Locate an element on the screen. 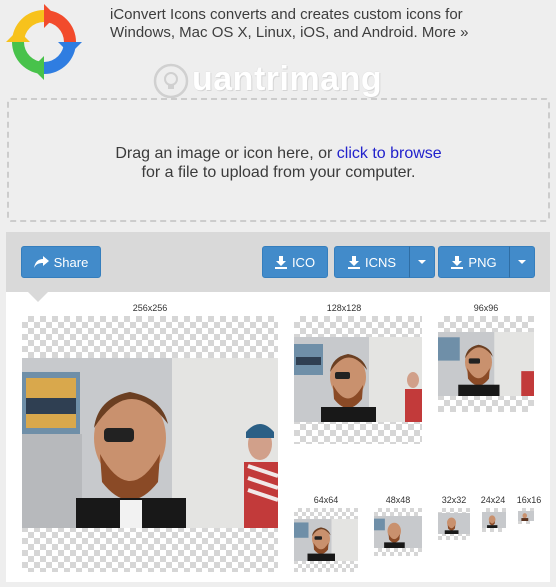 The width and height of the screenshot is (556, 587). png-label: PNG is located at coordinates (482, 262).